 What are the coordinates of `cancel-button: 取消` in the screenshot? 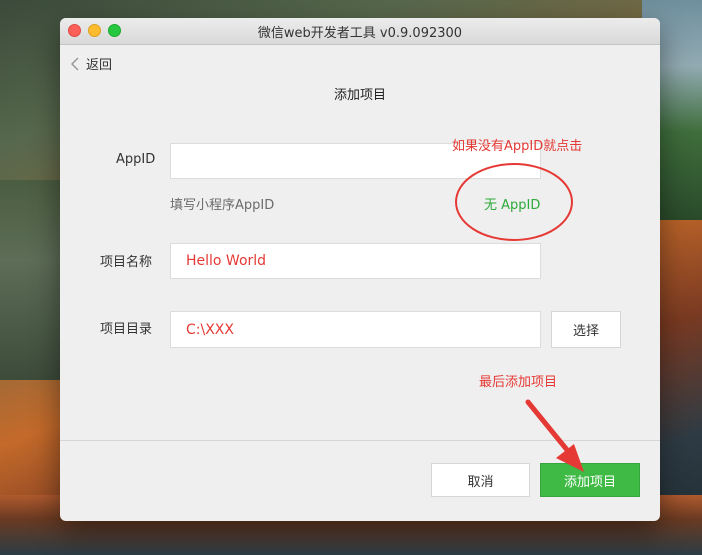 It's located at (480, 480).